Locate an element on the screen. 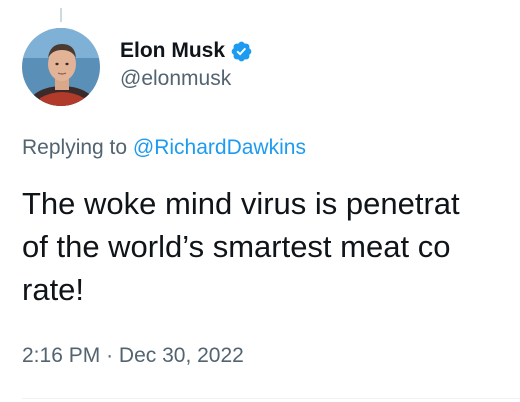  author-info: Elon Musk @elonmusk is located at coordinates (186, 64).